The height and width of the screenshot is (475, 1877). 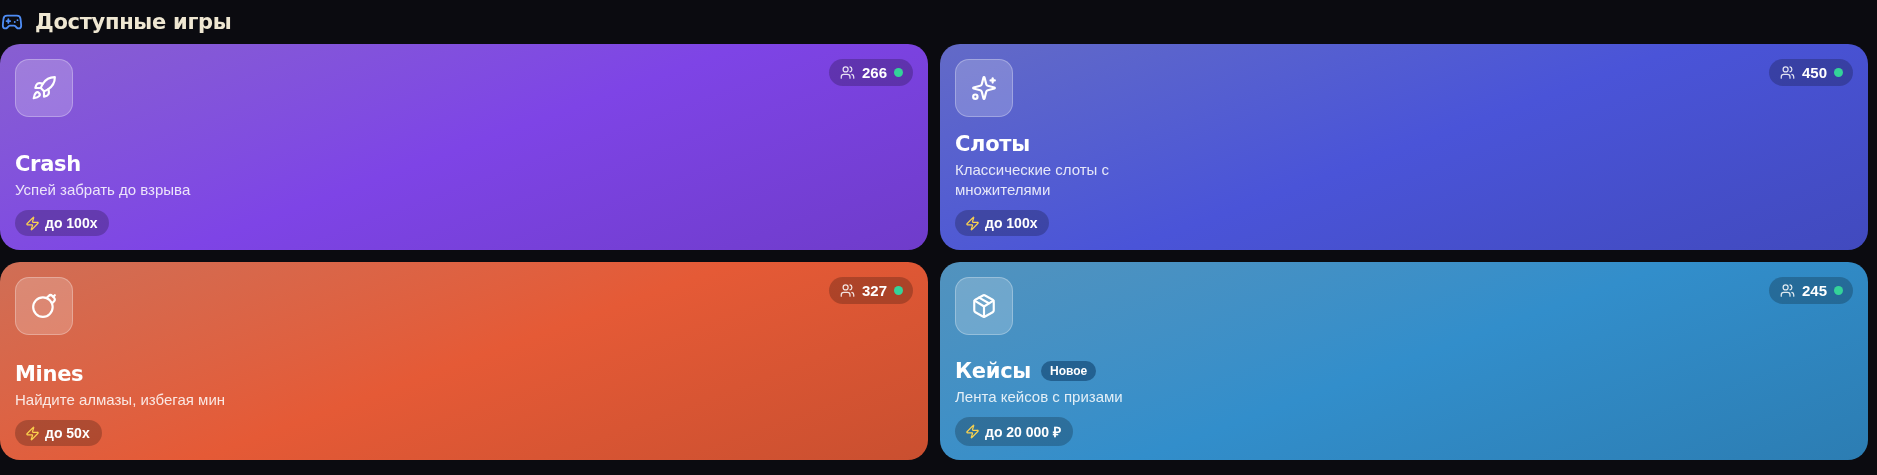 What do you see at coordinates (993, 371) in the screenshot?
I see `game-title: Кейсы` at bounding box center [993, 371].